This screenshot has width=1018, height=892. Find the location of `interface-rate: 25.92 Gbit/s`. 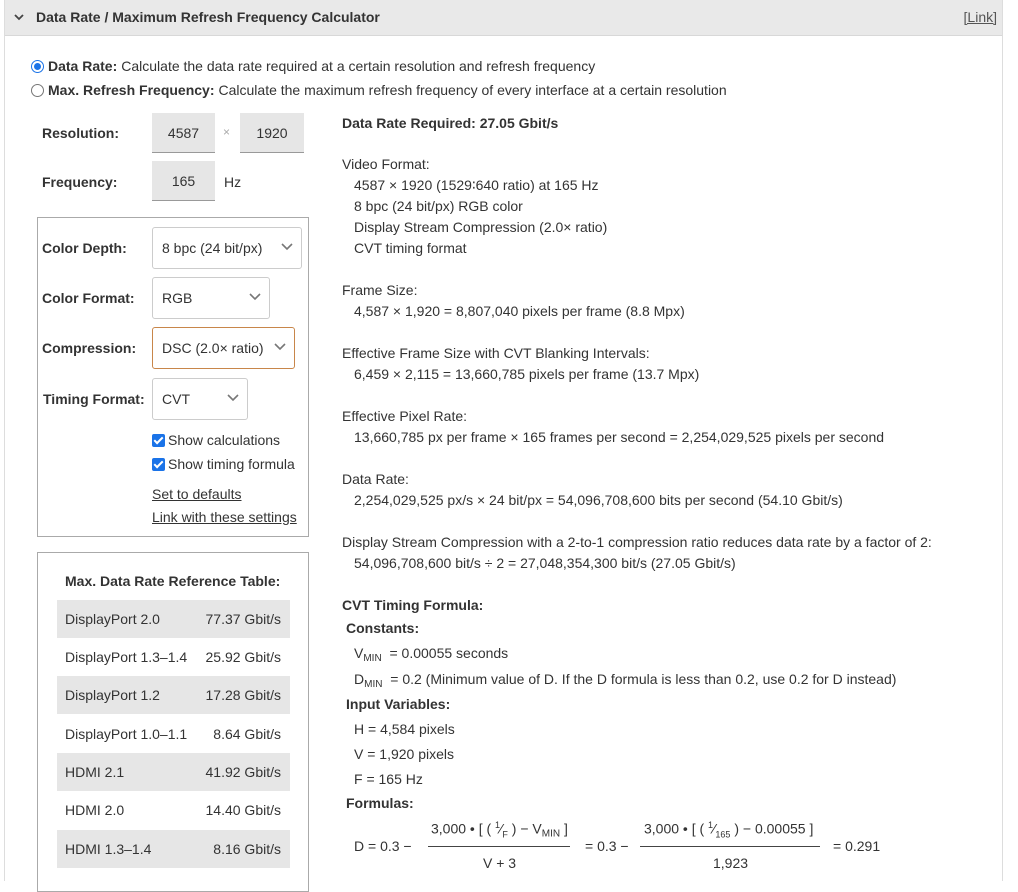

interface-rate: 25.92 Gbit/s is located at coordinates (243, 657).